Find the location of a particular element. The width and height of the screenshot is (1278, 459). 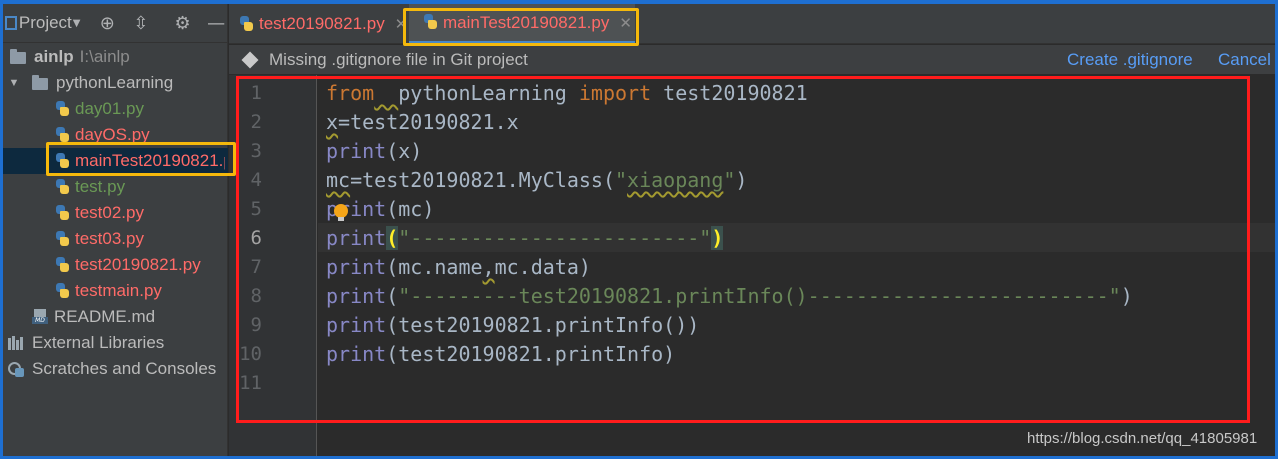

tree-item-path: I:\ainlp is located at coordinates (104, 56).